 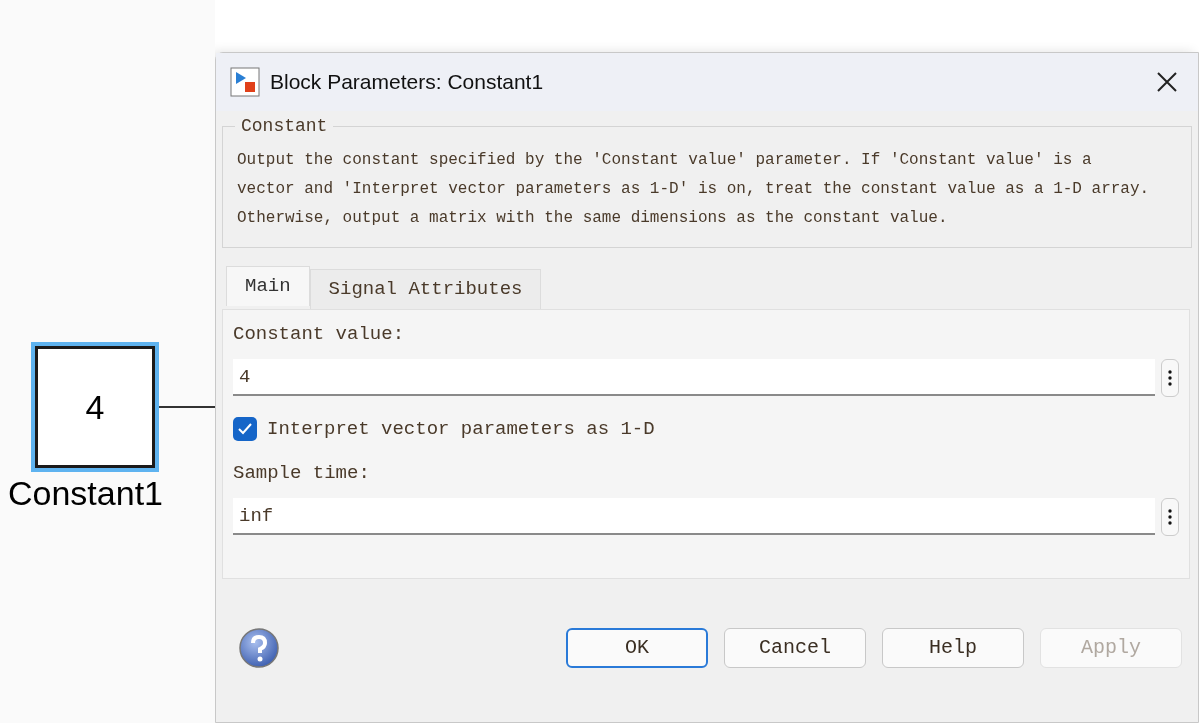 I want to click on group-title: Constant, so click(x=284, y=126).